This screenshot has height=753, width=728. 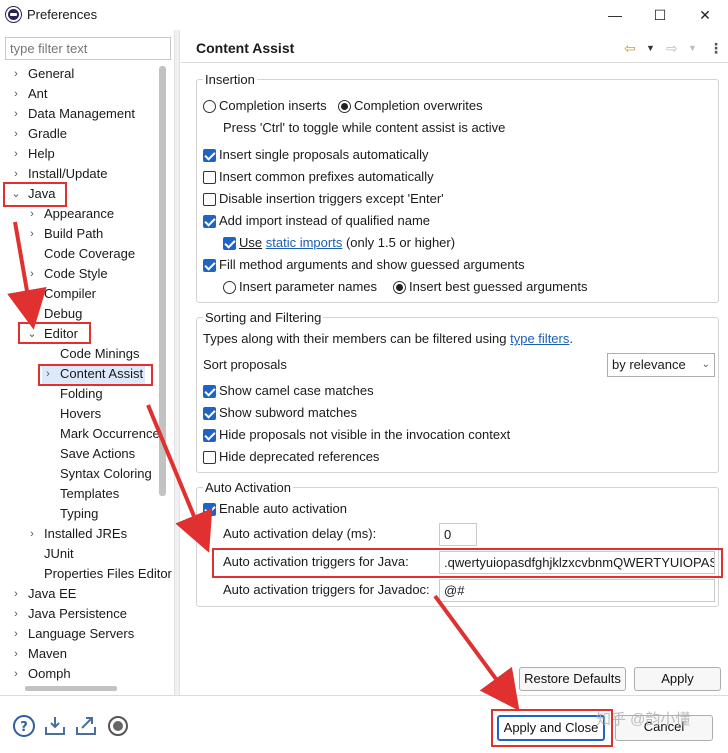 What do you see at coordinates (30, 94) in the screenshot?
I see `tree-item: › Ant` at bounding box center [30, 94].